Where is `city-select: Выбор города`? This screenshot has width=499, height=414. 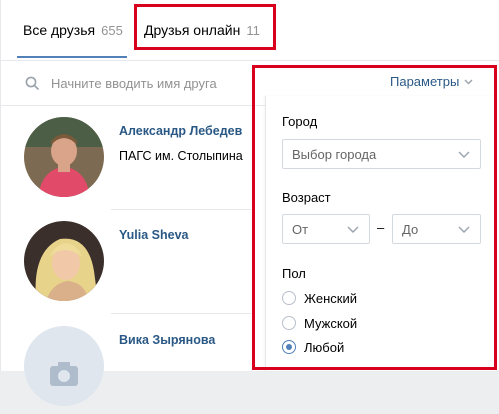
city-select: Выбор города is located at coordinates (381, 154).